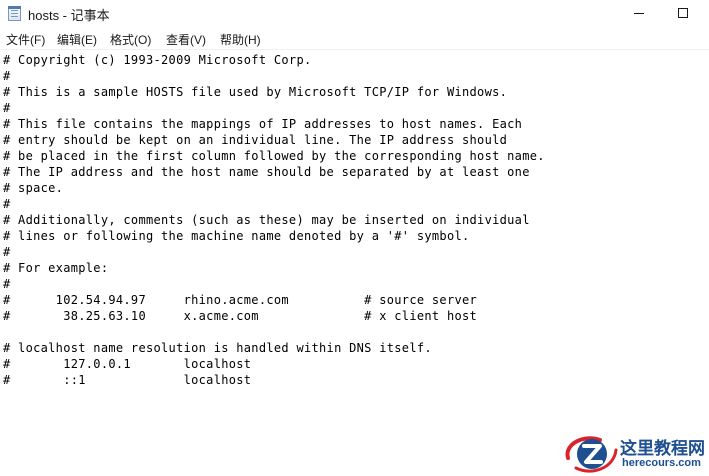  I want to click on menu-view: 查看(V), so click(186, 39).